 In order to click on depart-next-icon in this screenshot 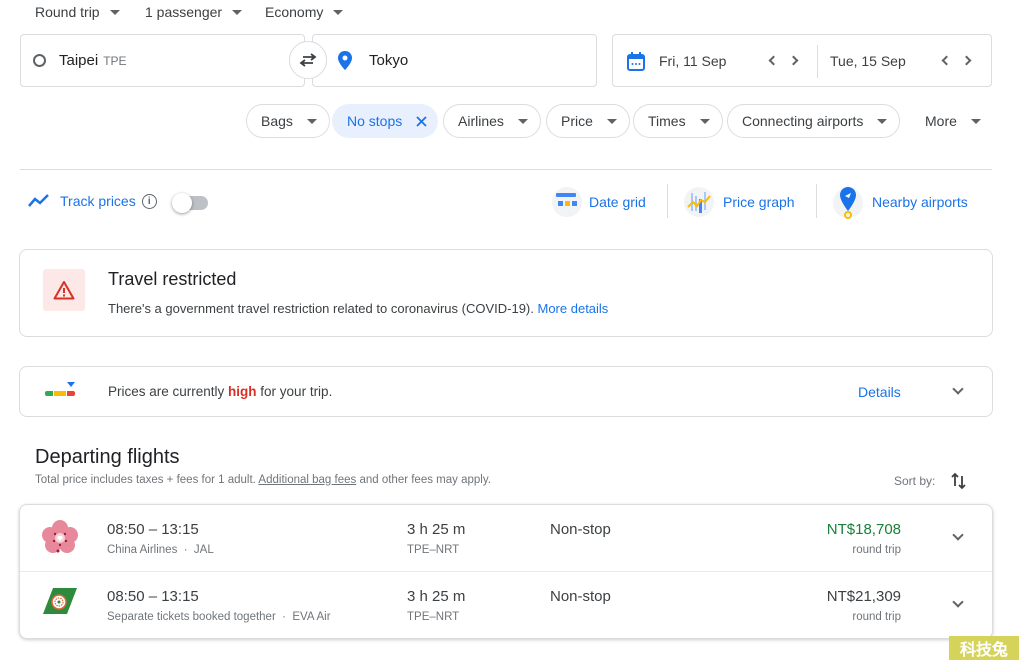, I will do `click(793, 60)`.